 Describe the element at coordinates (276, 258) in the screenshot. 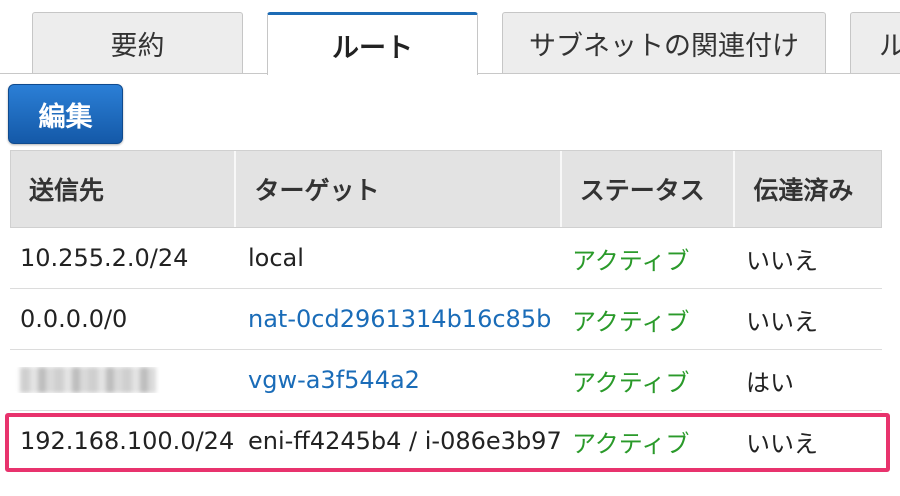

I see `cell-target: local` at that location.